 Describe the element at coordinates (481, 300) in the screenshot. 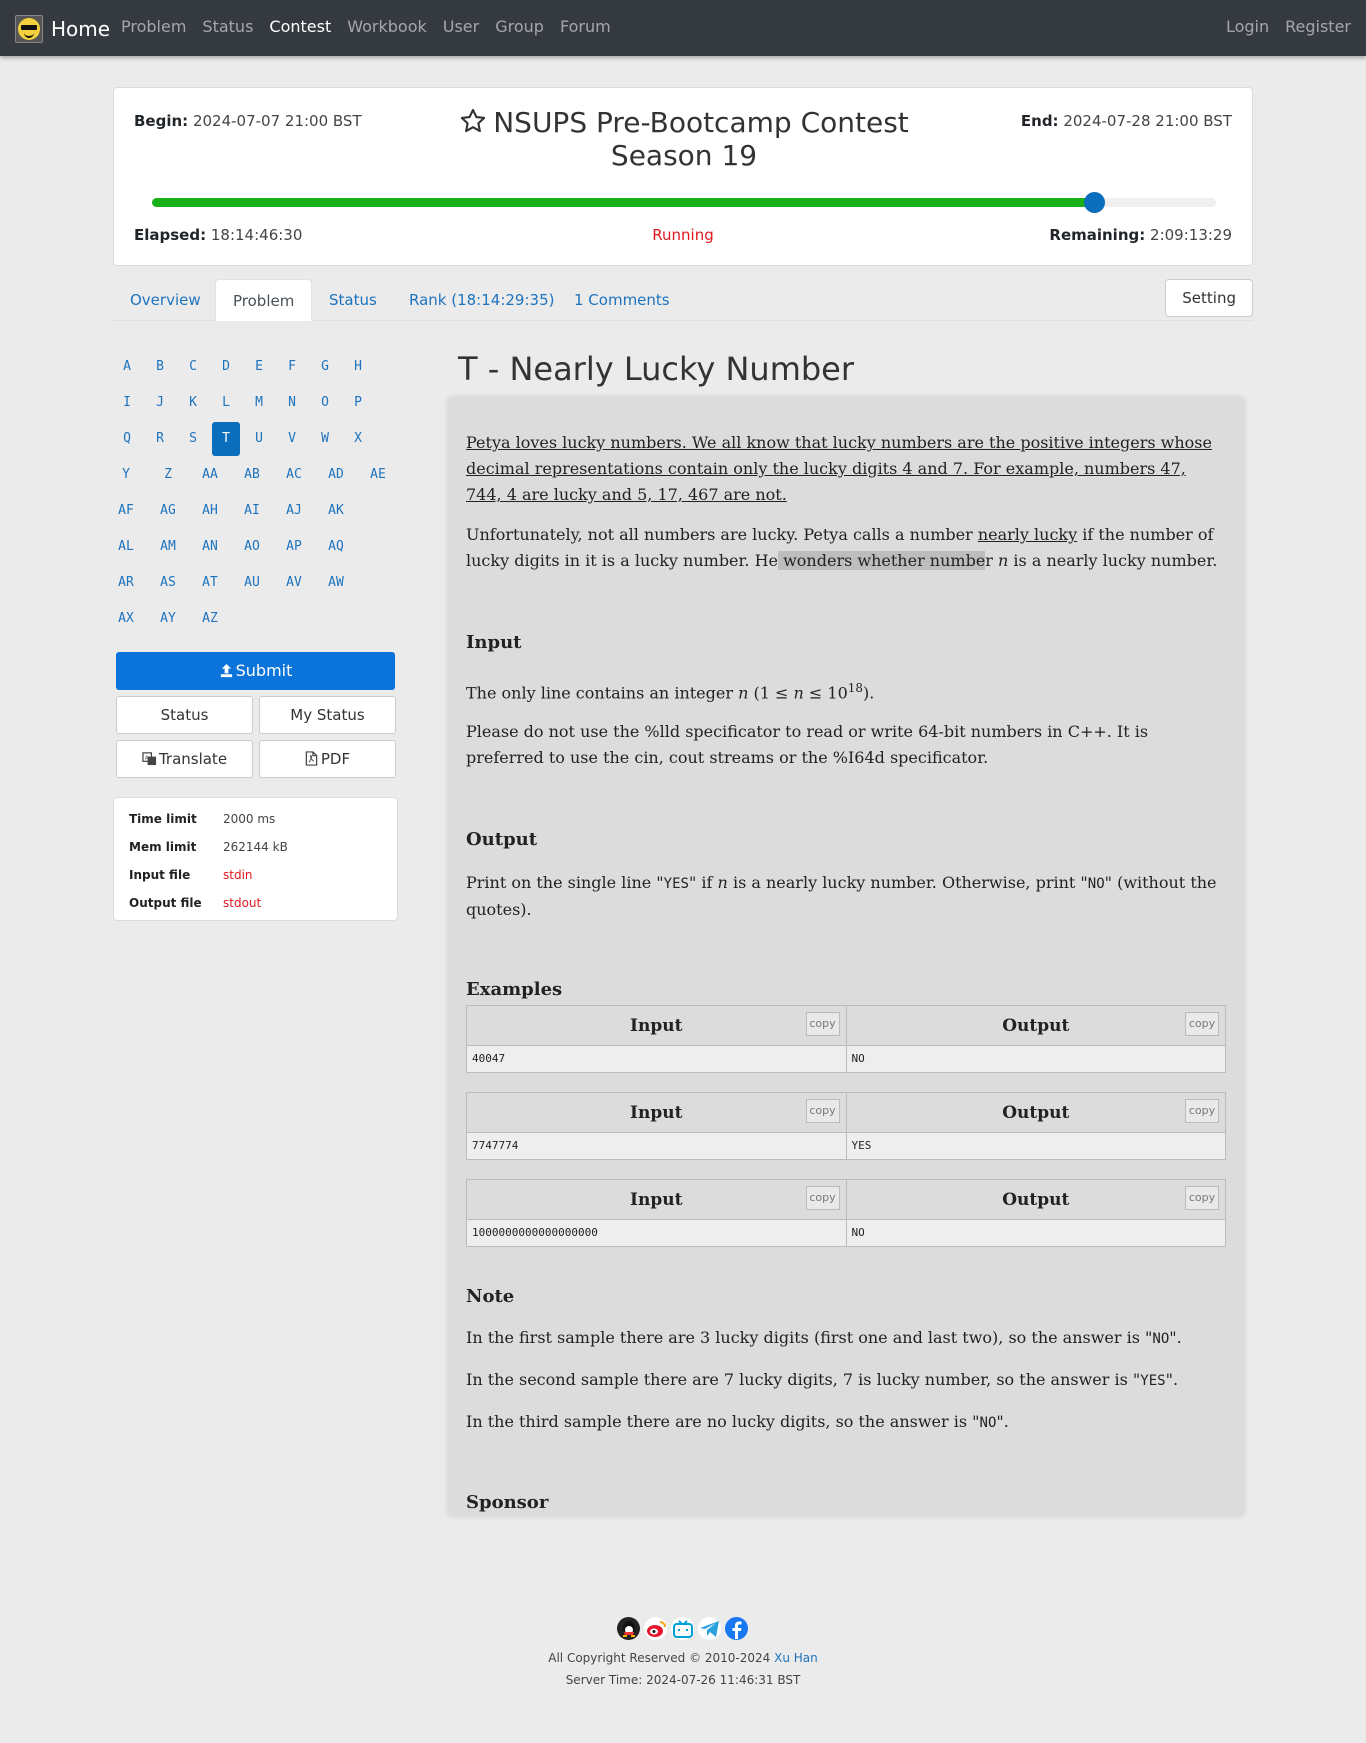

I see `tab-rank: Rank (18:14:29:35)` at that location.